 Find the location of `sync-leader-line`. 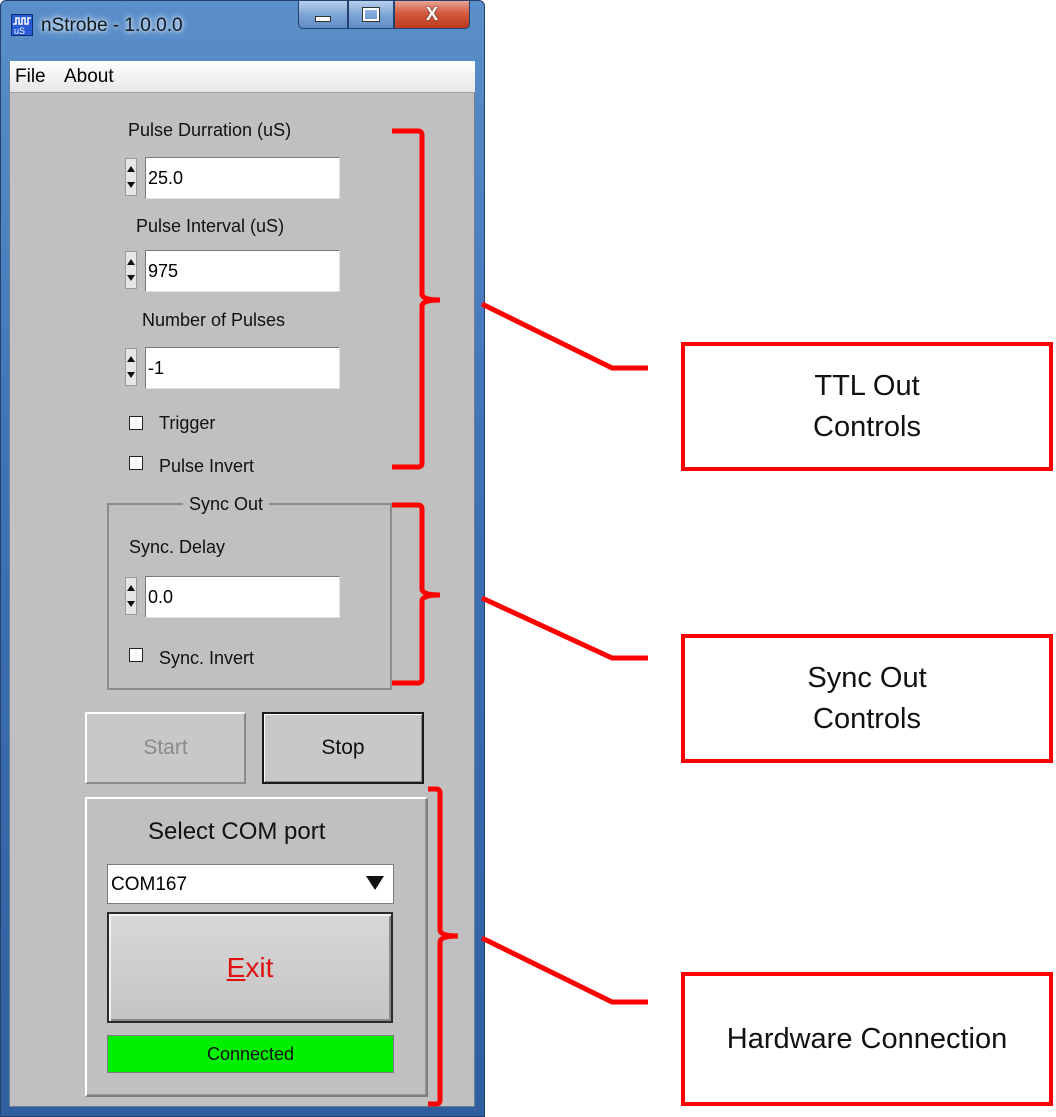

sync-leader-line is located at coordinates (564, 628).